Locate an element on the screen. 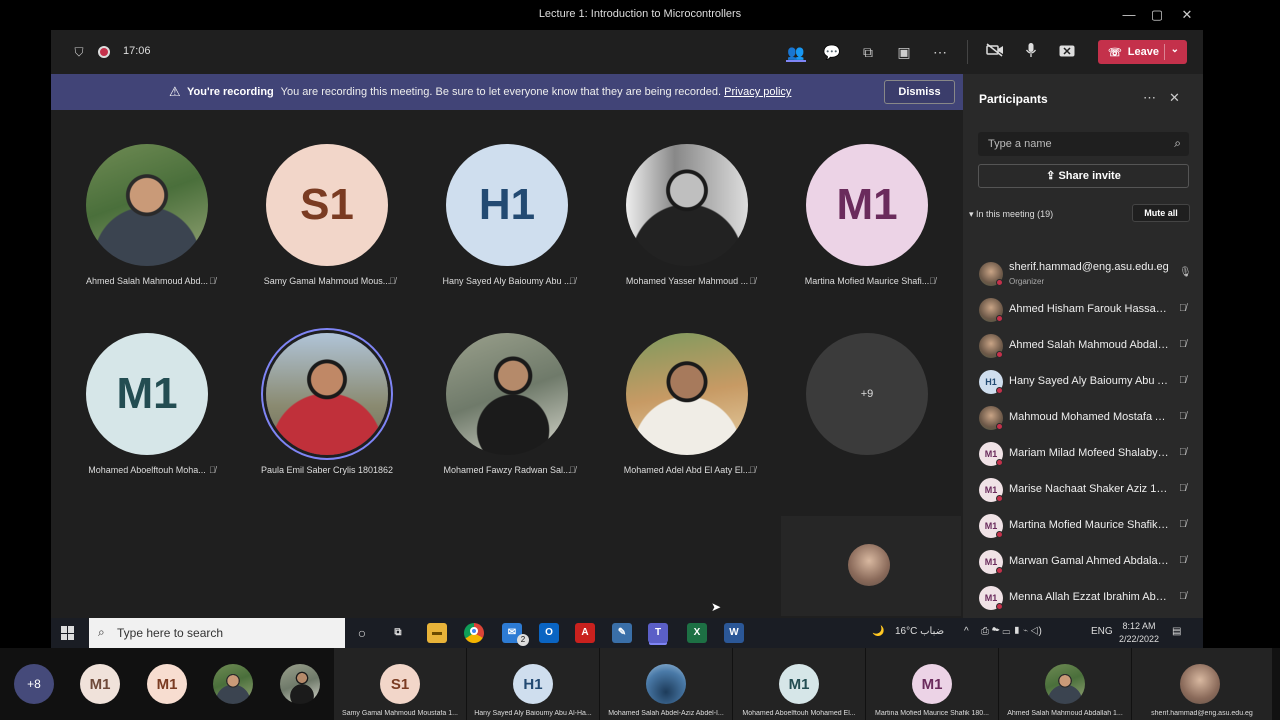 The height and width of the screenshot is (720, 1280). participants-icon: 👥 is located at coordinates (796, 52).